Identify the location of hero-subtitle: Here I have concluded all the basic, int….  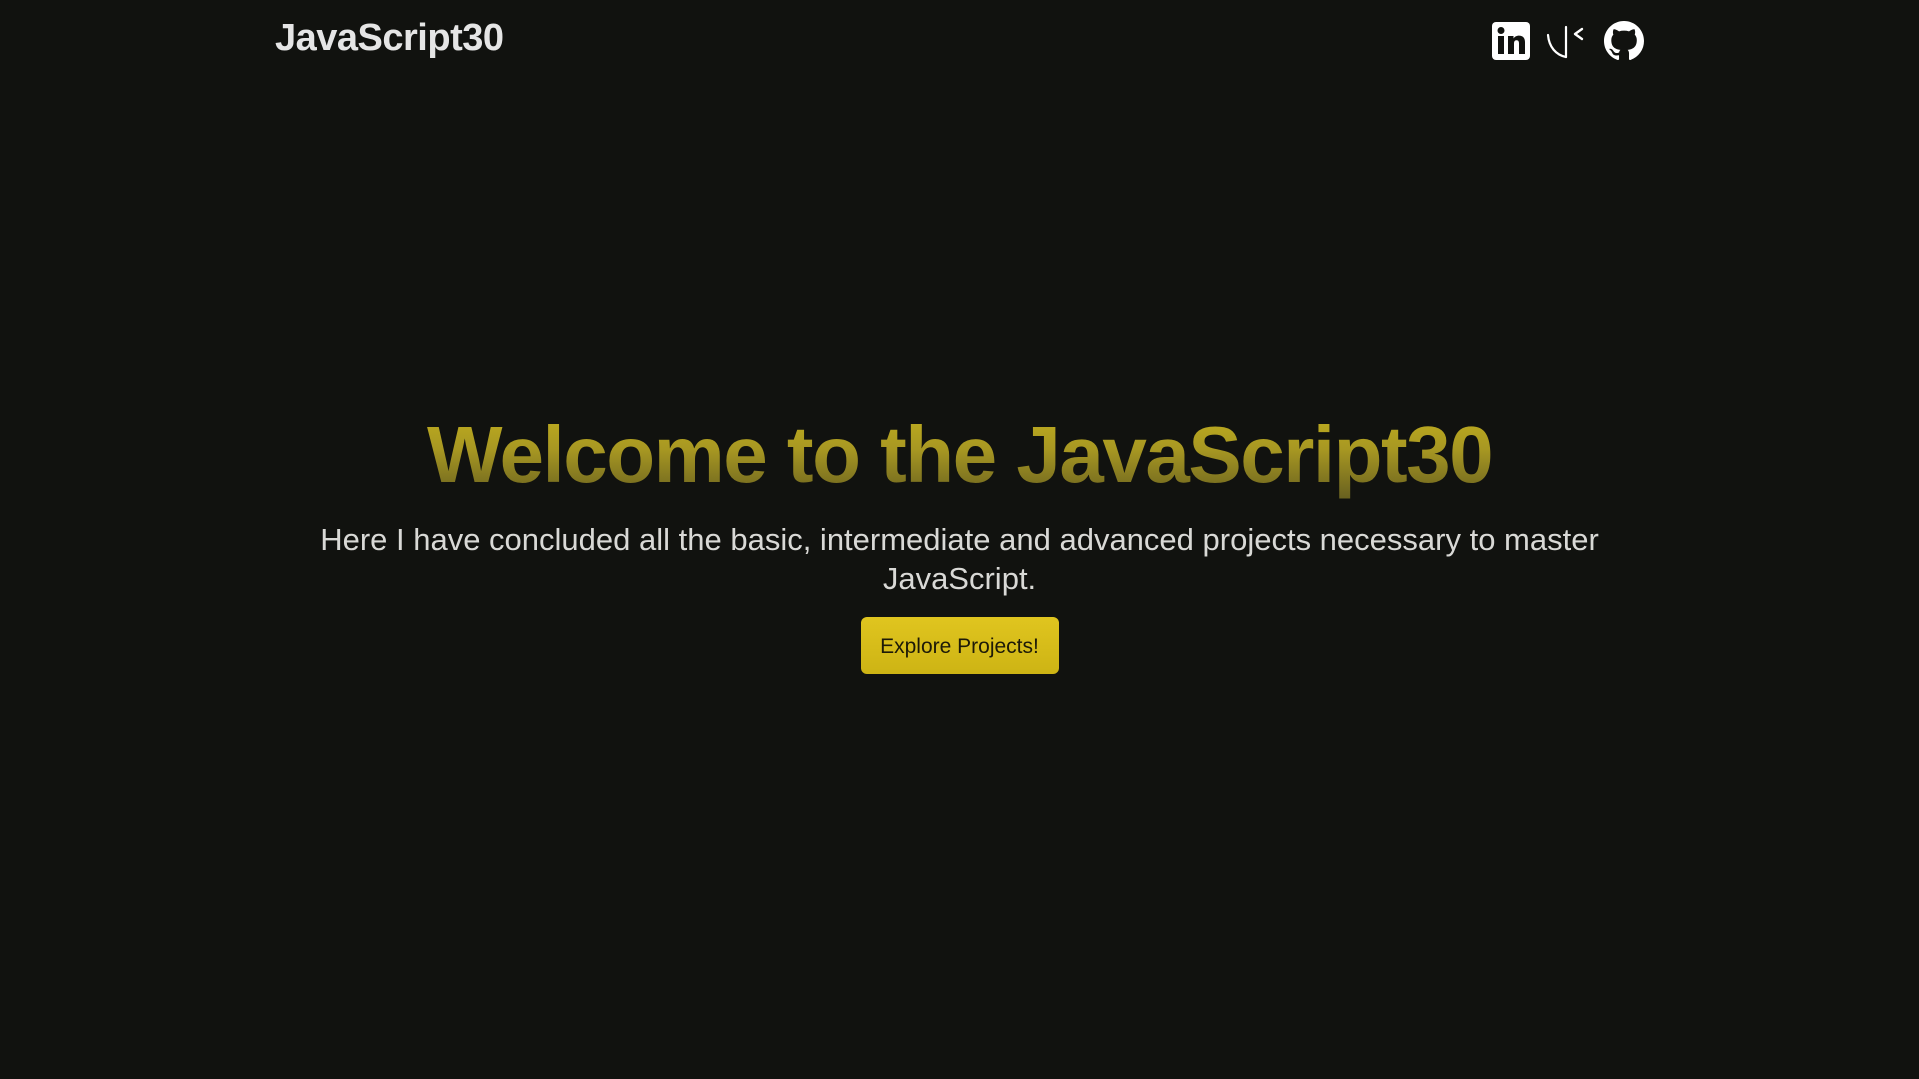
(959, 559).